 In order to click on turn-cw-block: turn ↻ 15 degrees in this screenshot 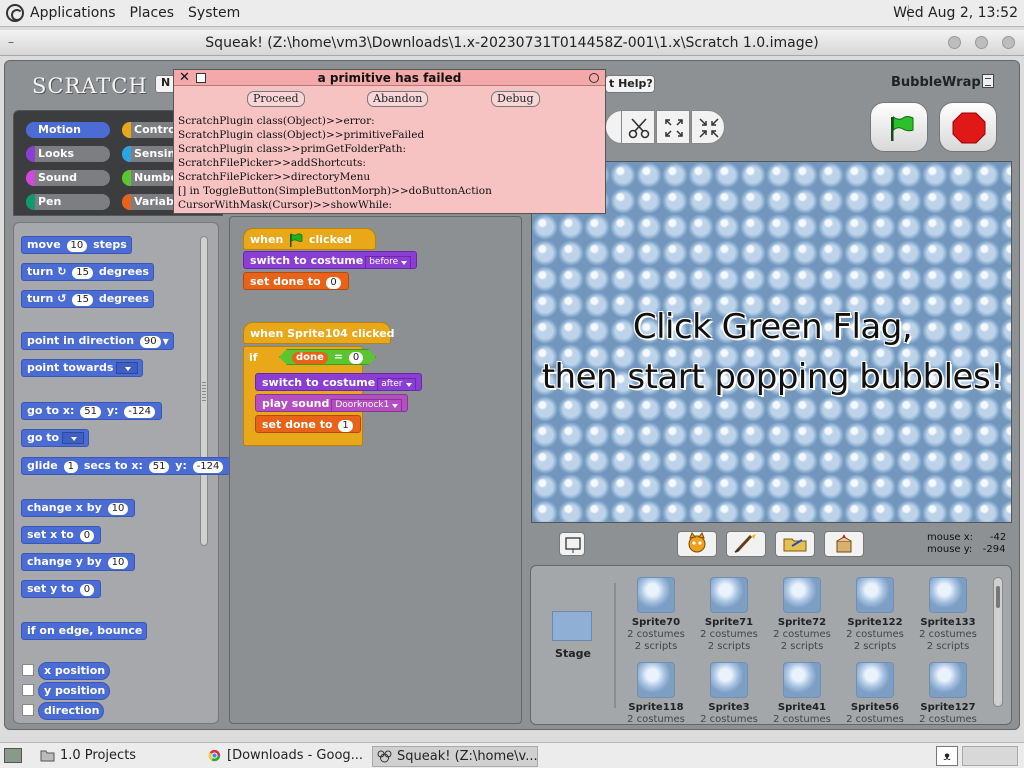, I will do `click(87, 272)`.